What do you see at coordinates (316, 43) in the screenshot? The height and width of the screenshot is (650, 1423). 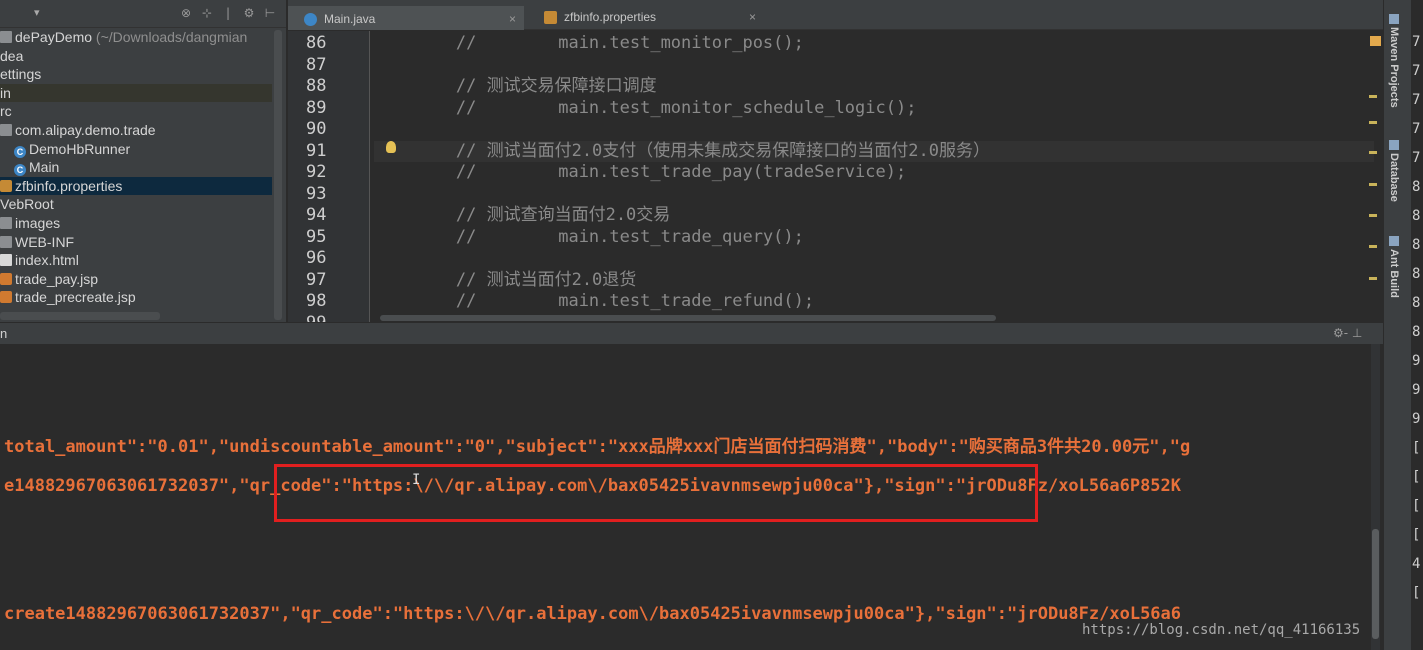 I see `line-number: 86` at bounding box center [316, 43].